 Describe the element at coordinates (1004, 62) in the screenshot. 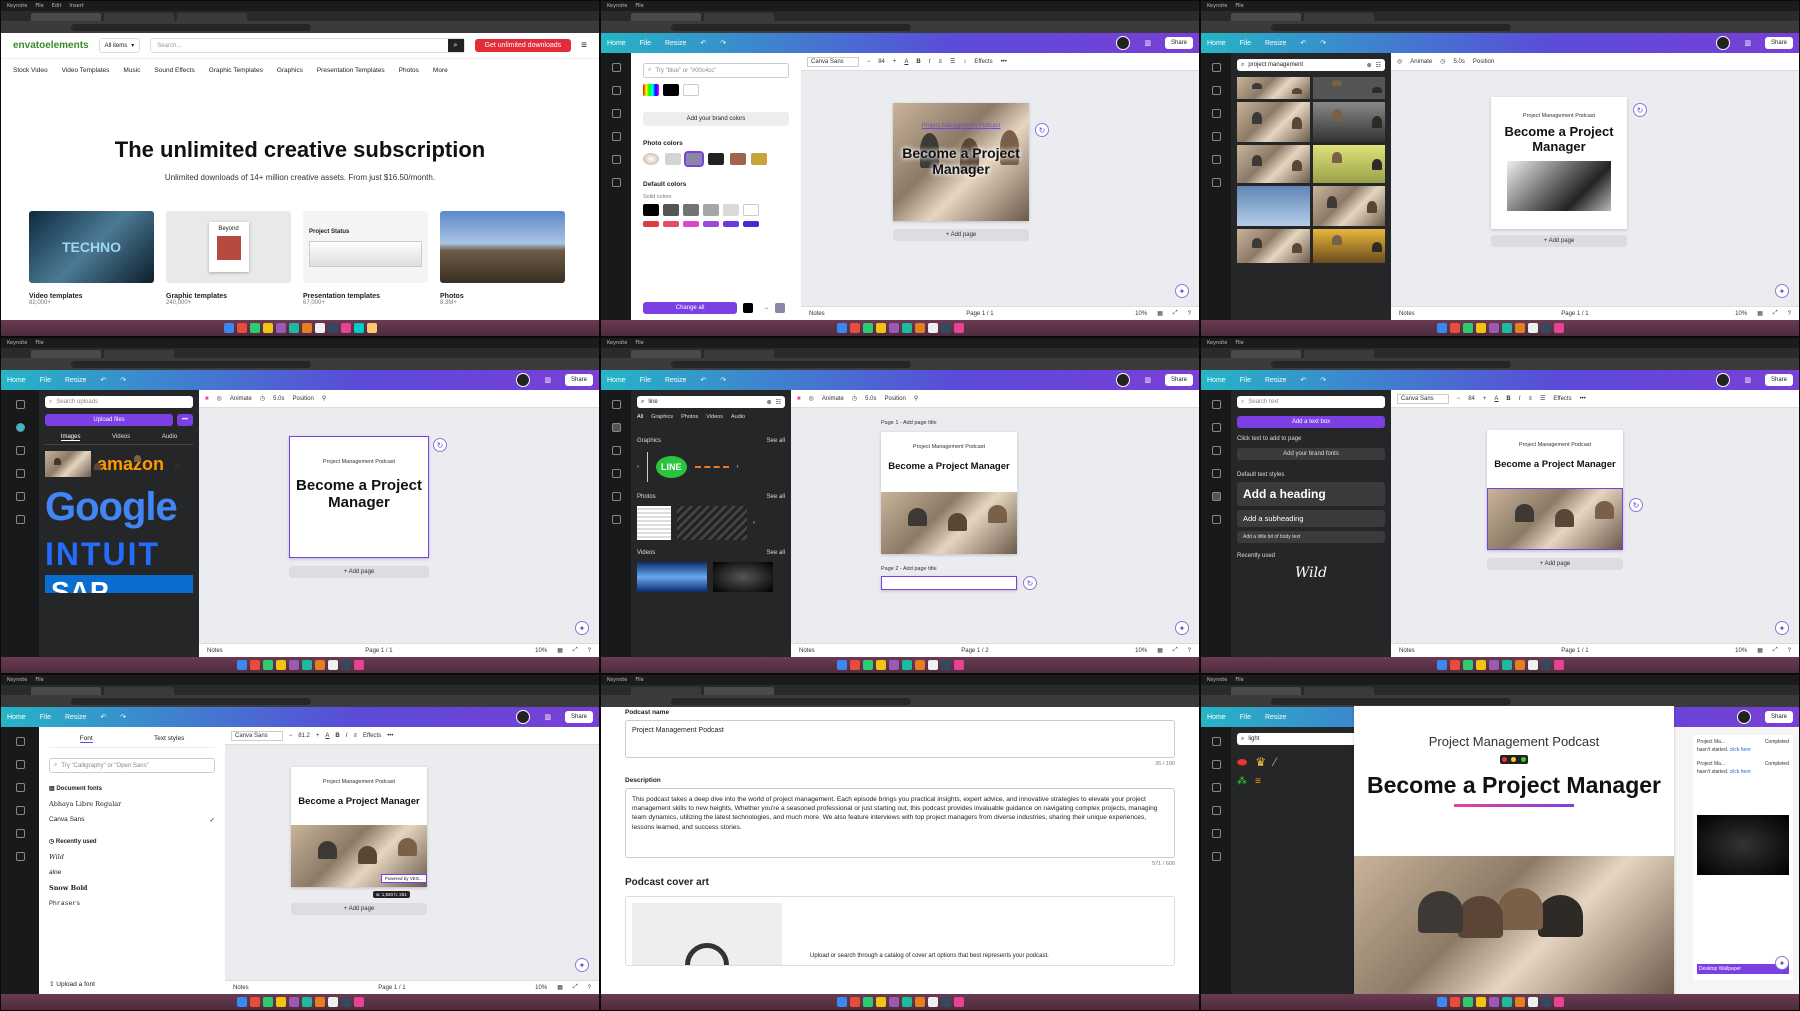

I see `more-icon: •••` at that location.